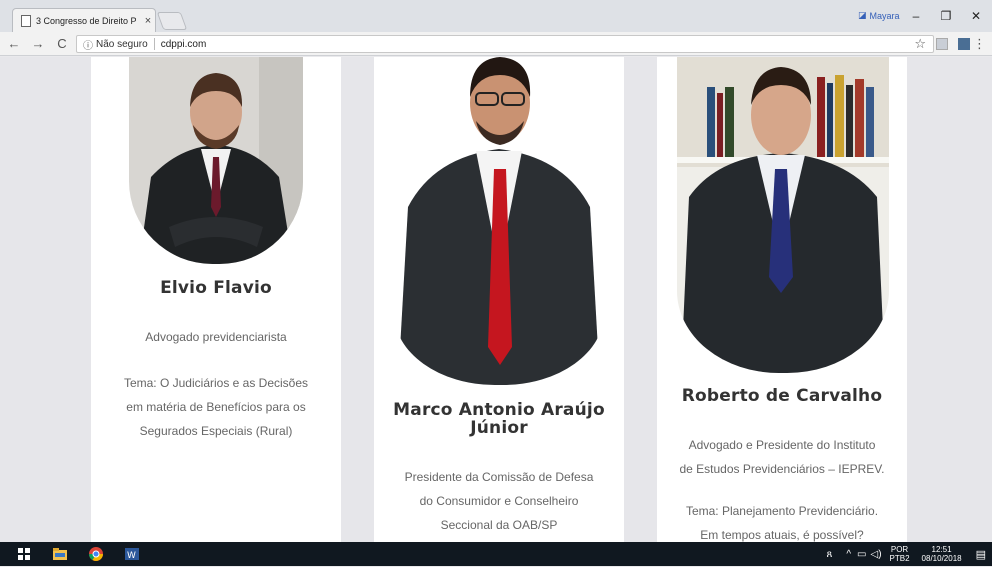  I want to click on security-label: Não seguro, so click(122, 44).